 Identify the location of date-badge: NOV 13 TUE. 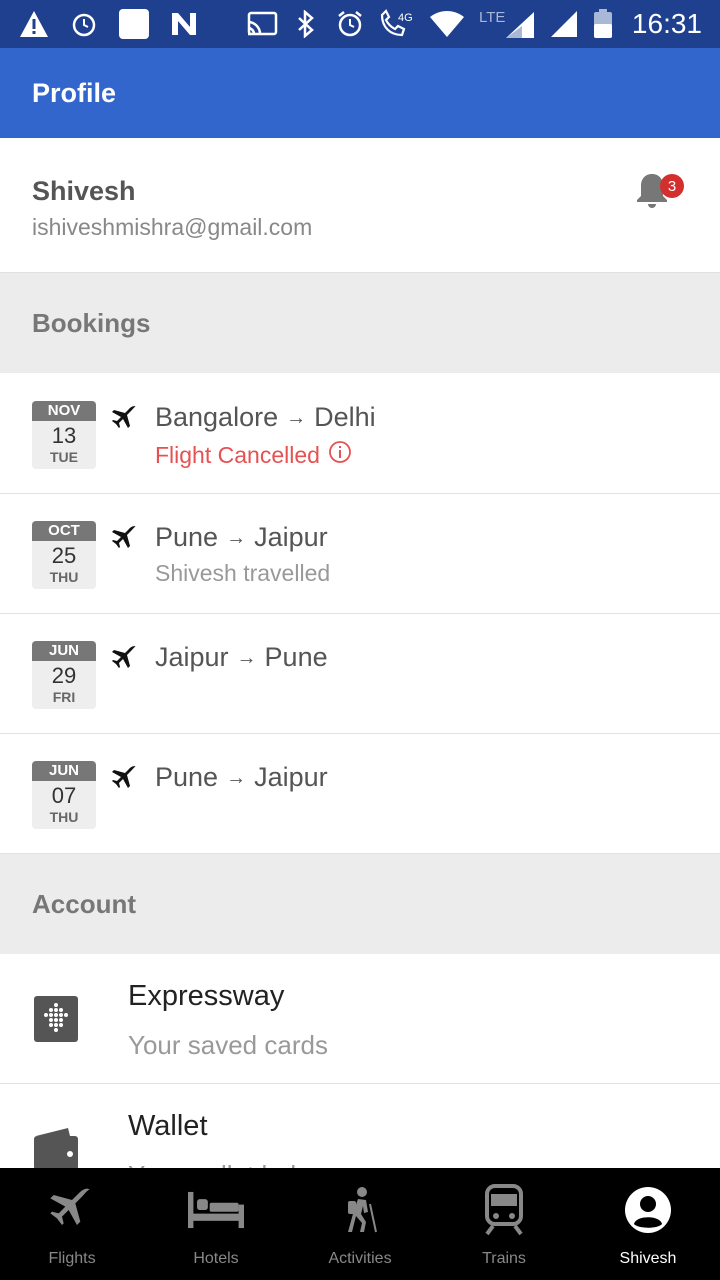
(64, 435).